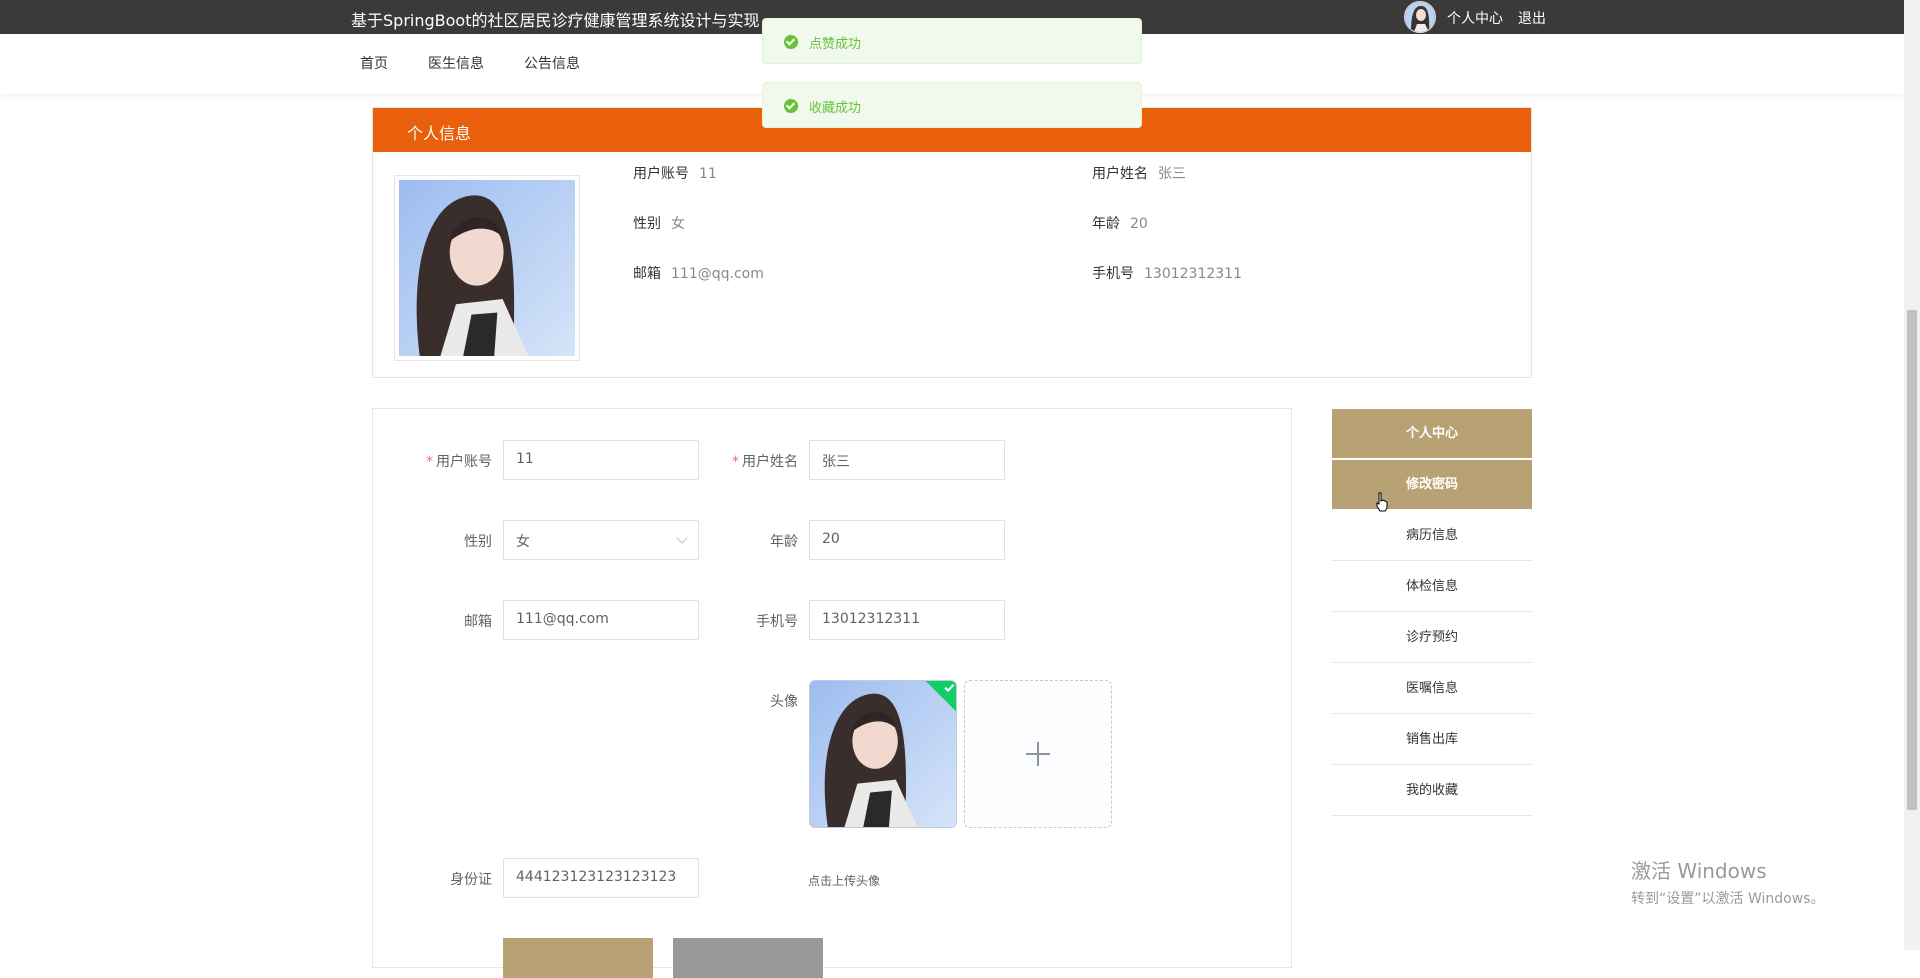  Describe the element at coordinates (784, 702) in the screenshot. I see `avatar-label: 头像` at that location.